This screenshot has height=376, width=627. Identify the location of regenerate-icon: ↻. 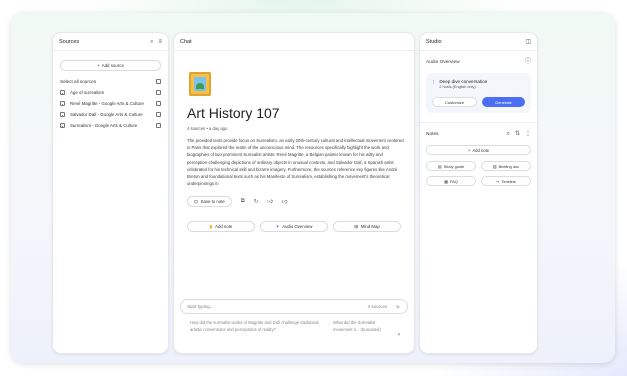
(256, 202).